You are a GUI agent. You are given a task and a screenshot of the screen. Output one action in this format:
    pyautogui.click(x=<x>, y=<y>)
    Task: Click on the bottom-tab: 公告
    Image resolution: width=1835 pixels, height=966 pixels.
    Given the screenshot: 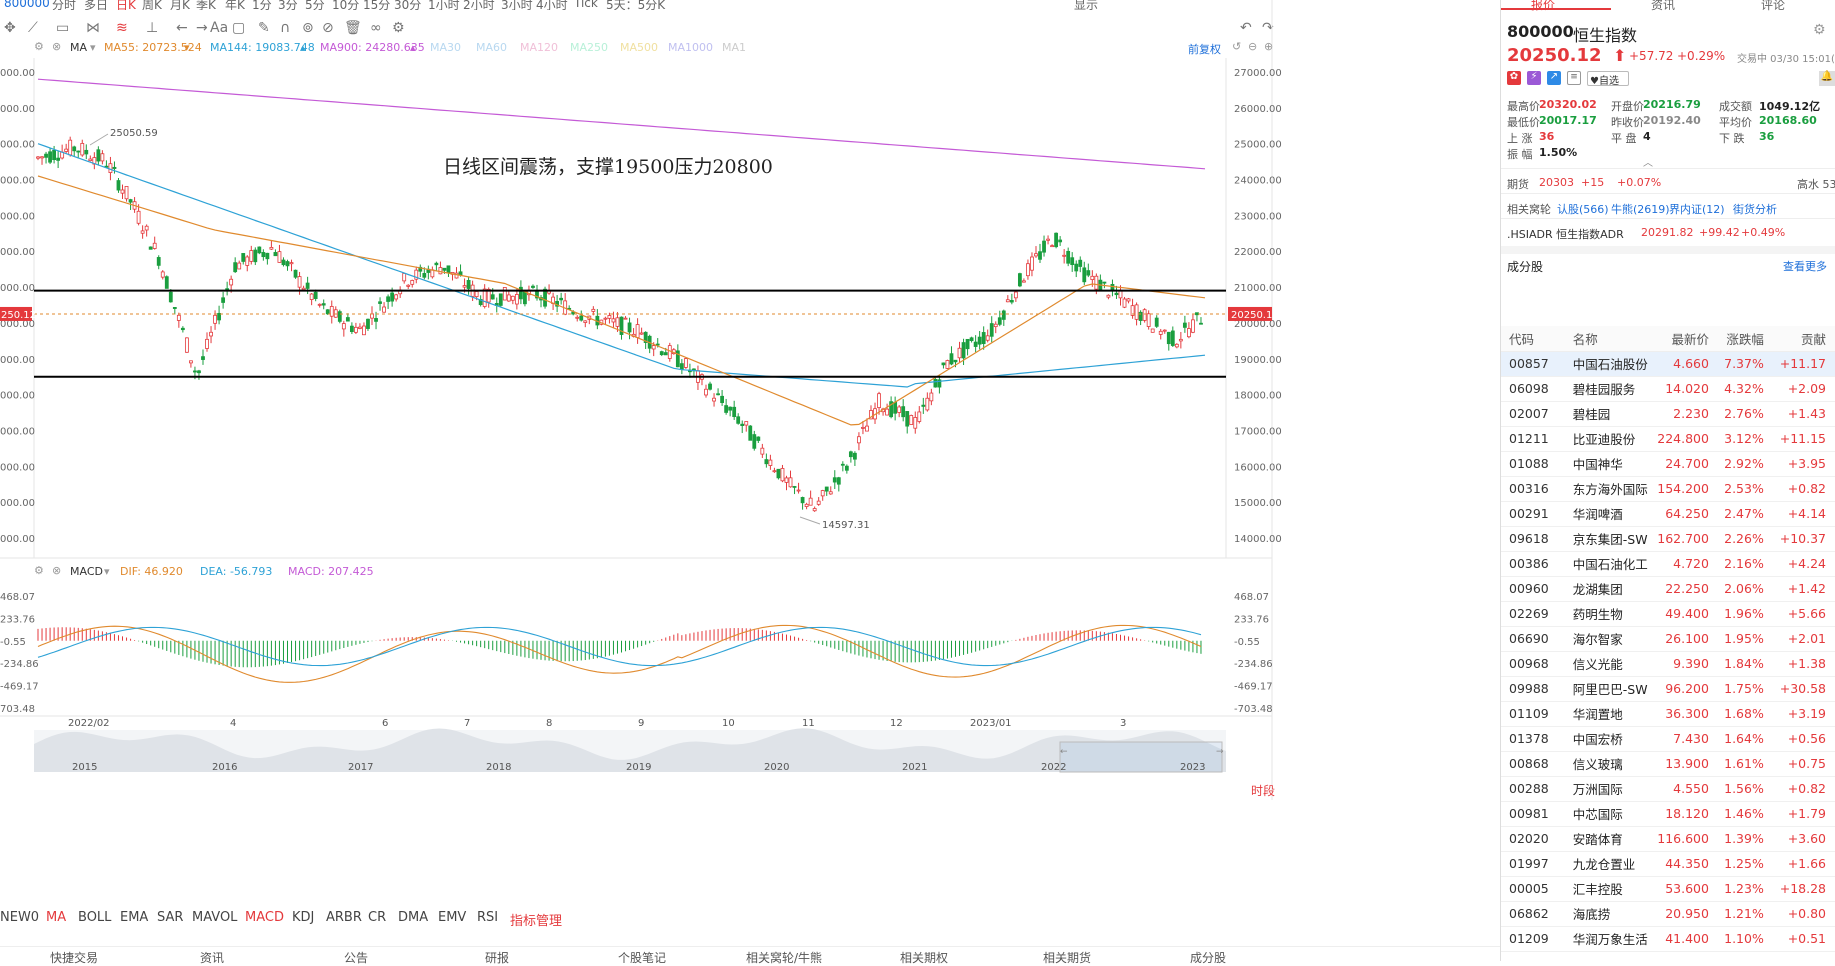 What is the action you would take?
    pyautogui.click(x=356, y=957)
    